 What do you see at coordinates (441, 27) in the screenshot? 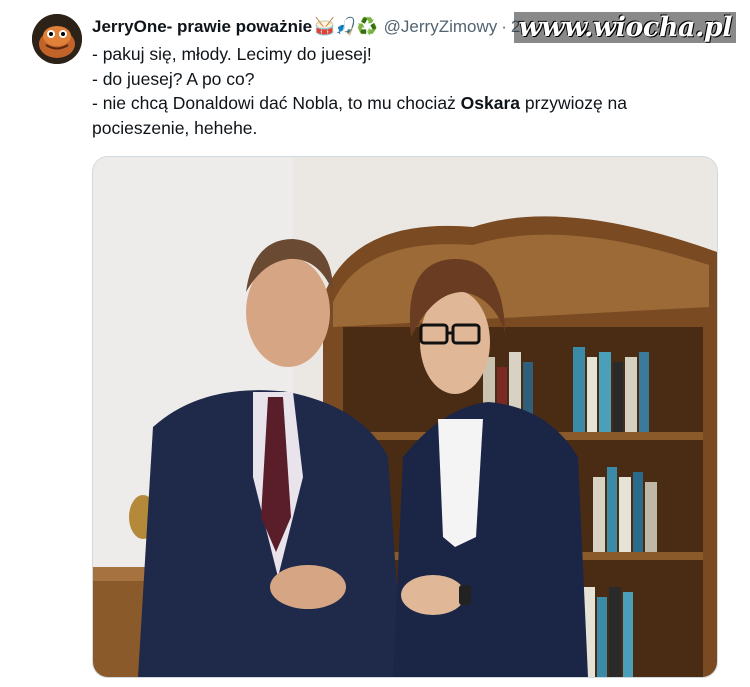
I see `user-handle: @JerryZimowy` at bounding box center [441, 27].